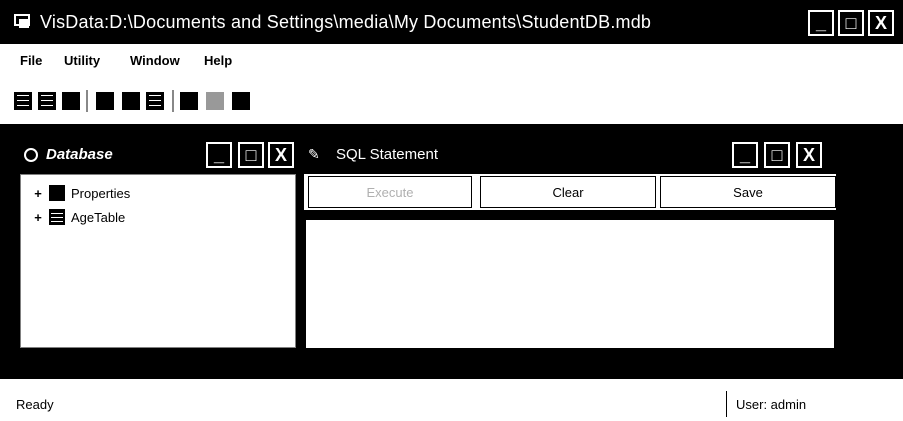  I want to click on sql-minimize-button: _, so click(745, 155).